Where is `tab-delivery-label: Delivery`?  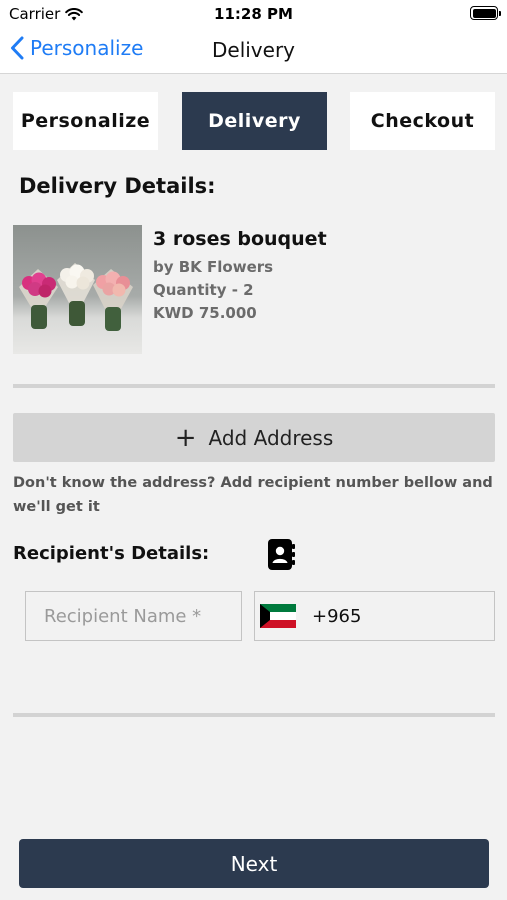 tab-delivery-label: Delivery is located at coordinates (254, 121).